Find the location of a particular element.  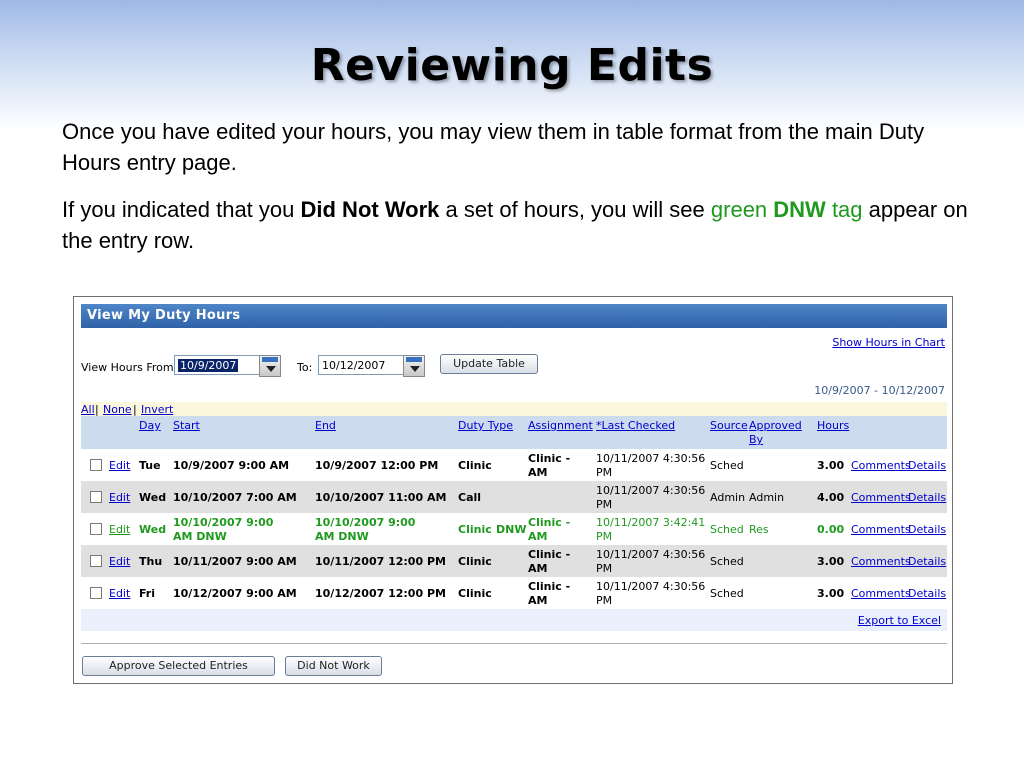

to-calendar-icon is located at coordinates (414, 366).